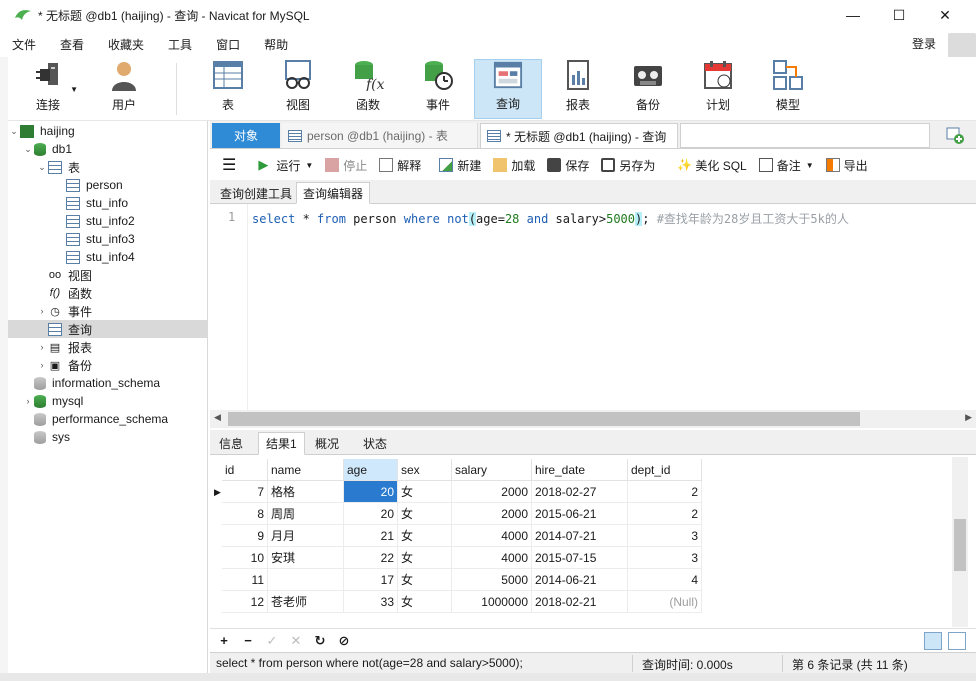  What do you see at coordinates (580, 514) in the screenshot?
I see `table-cell: 2015-06-21` at bounding box center [580, 514].